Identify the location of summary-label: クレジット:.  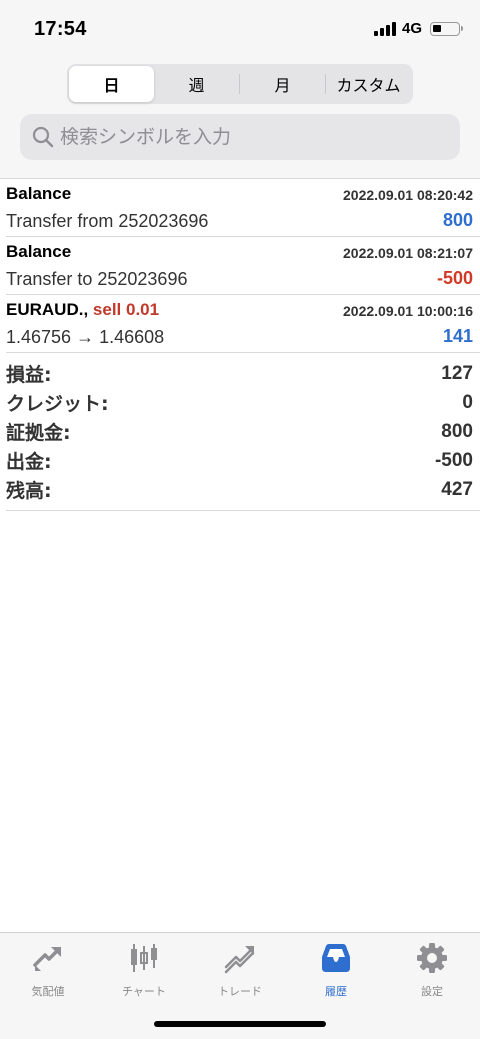
(57, 404).